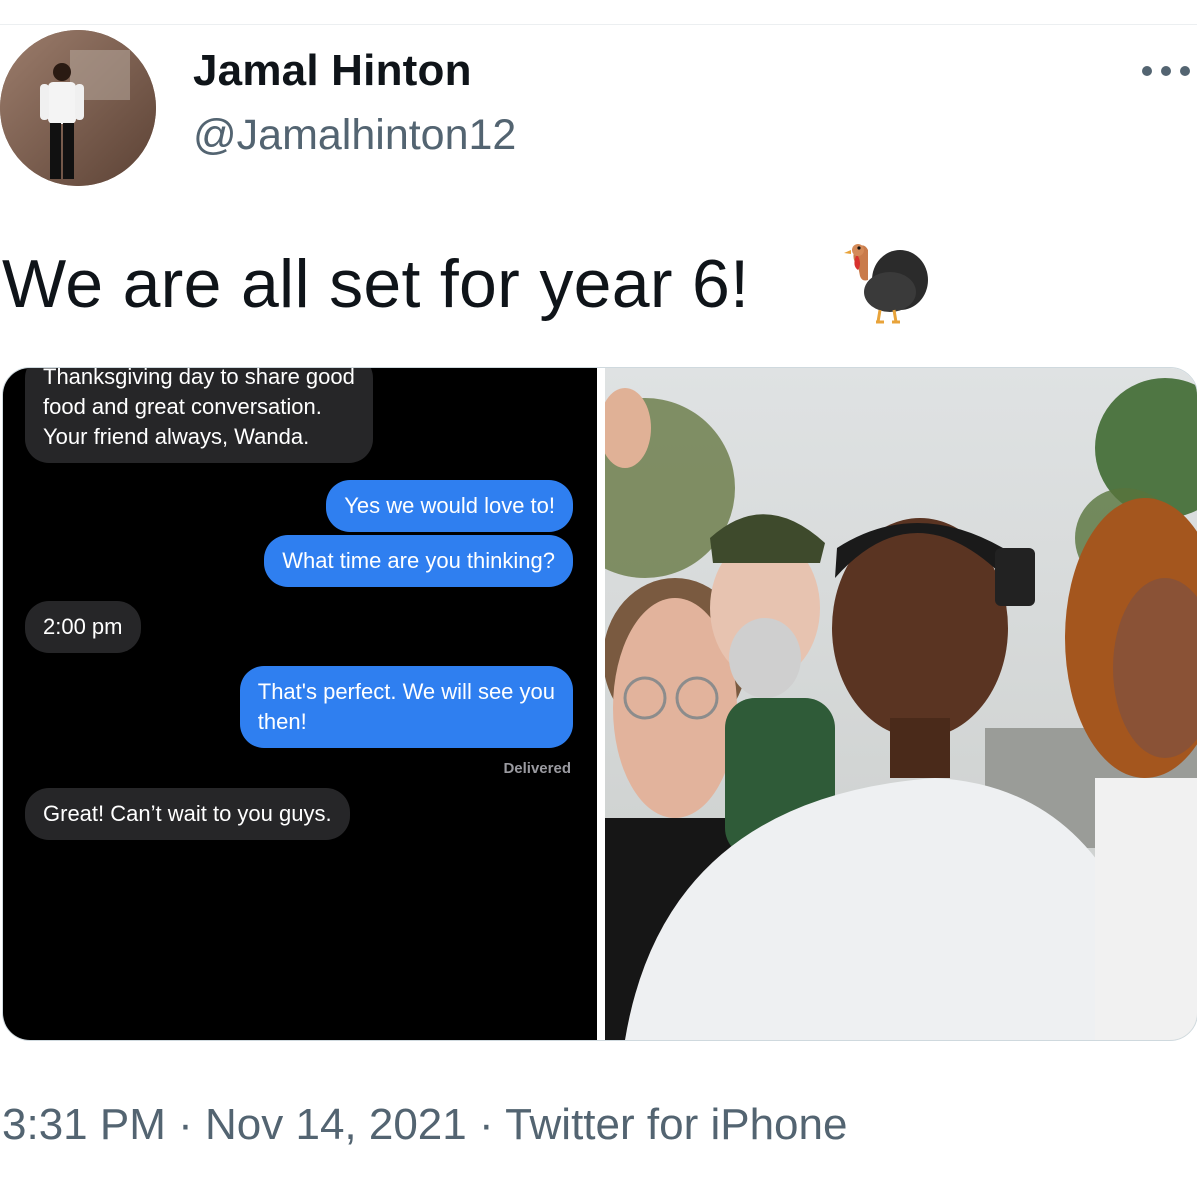 This screenshot has height=1200, width=1197. I want to click on message-line: 2:00 pm, so click(83, 626).